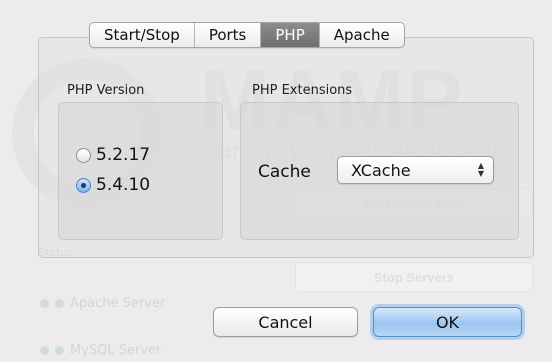 This screenshot has width=552, height=362. Describe the element at coordinates (123, 185) in the screenshot. I see `php-version-label: 5.4.10` at that location.